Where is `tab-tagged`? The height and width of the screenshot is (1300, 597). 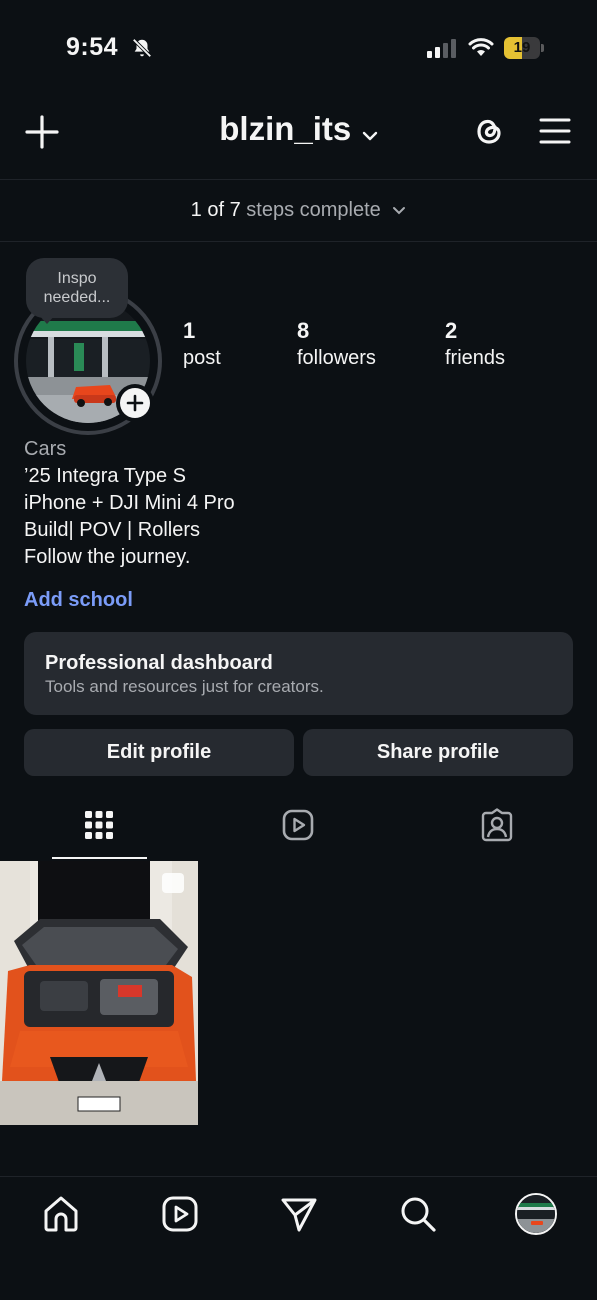
tab-tagged is located at coordinates (497, 830).